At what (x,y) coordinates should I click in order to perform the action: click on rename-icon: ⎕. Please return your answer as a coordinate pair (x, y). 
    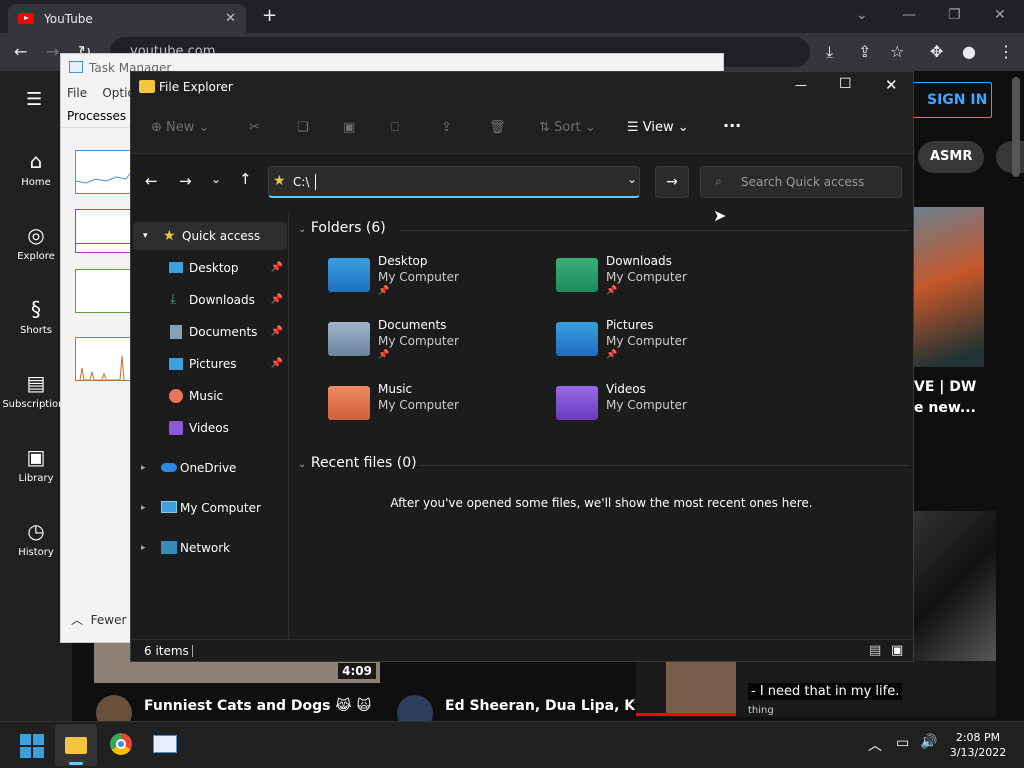
    Looking at the image, I should click on (395, 127).